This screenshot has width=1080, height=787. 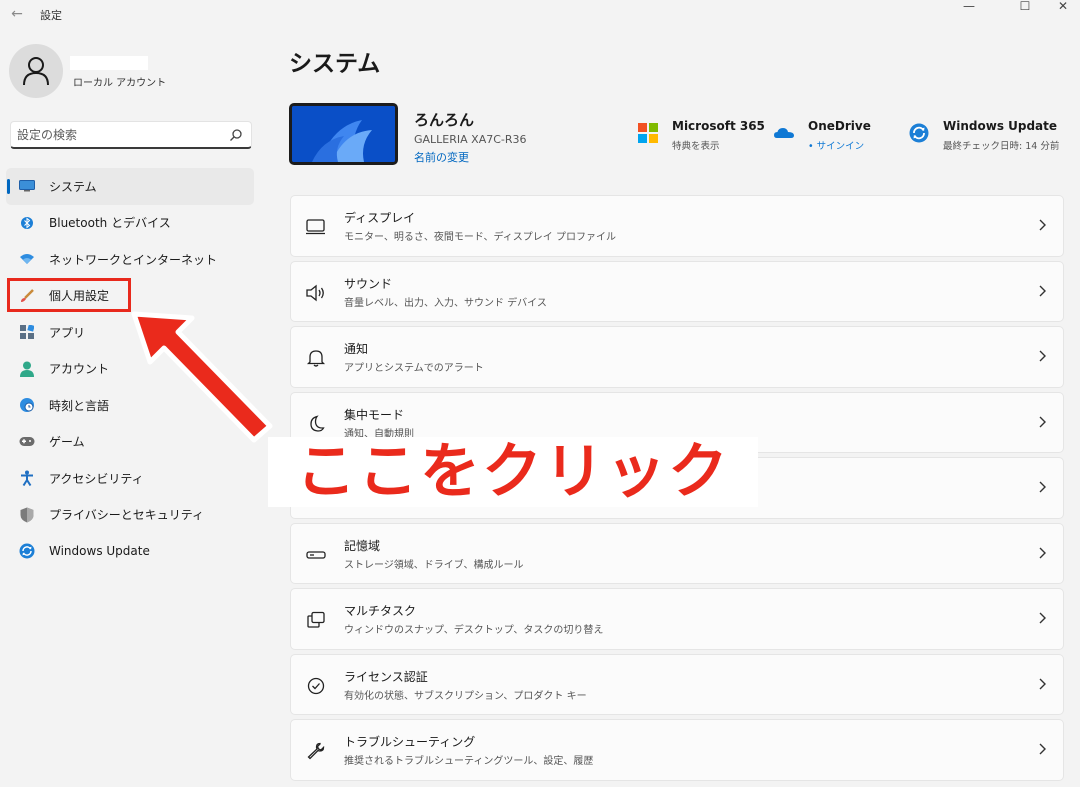 I want to click on card-notifications: 通知 アプリとシステムでのアラート, so click(x=677, y=357).